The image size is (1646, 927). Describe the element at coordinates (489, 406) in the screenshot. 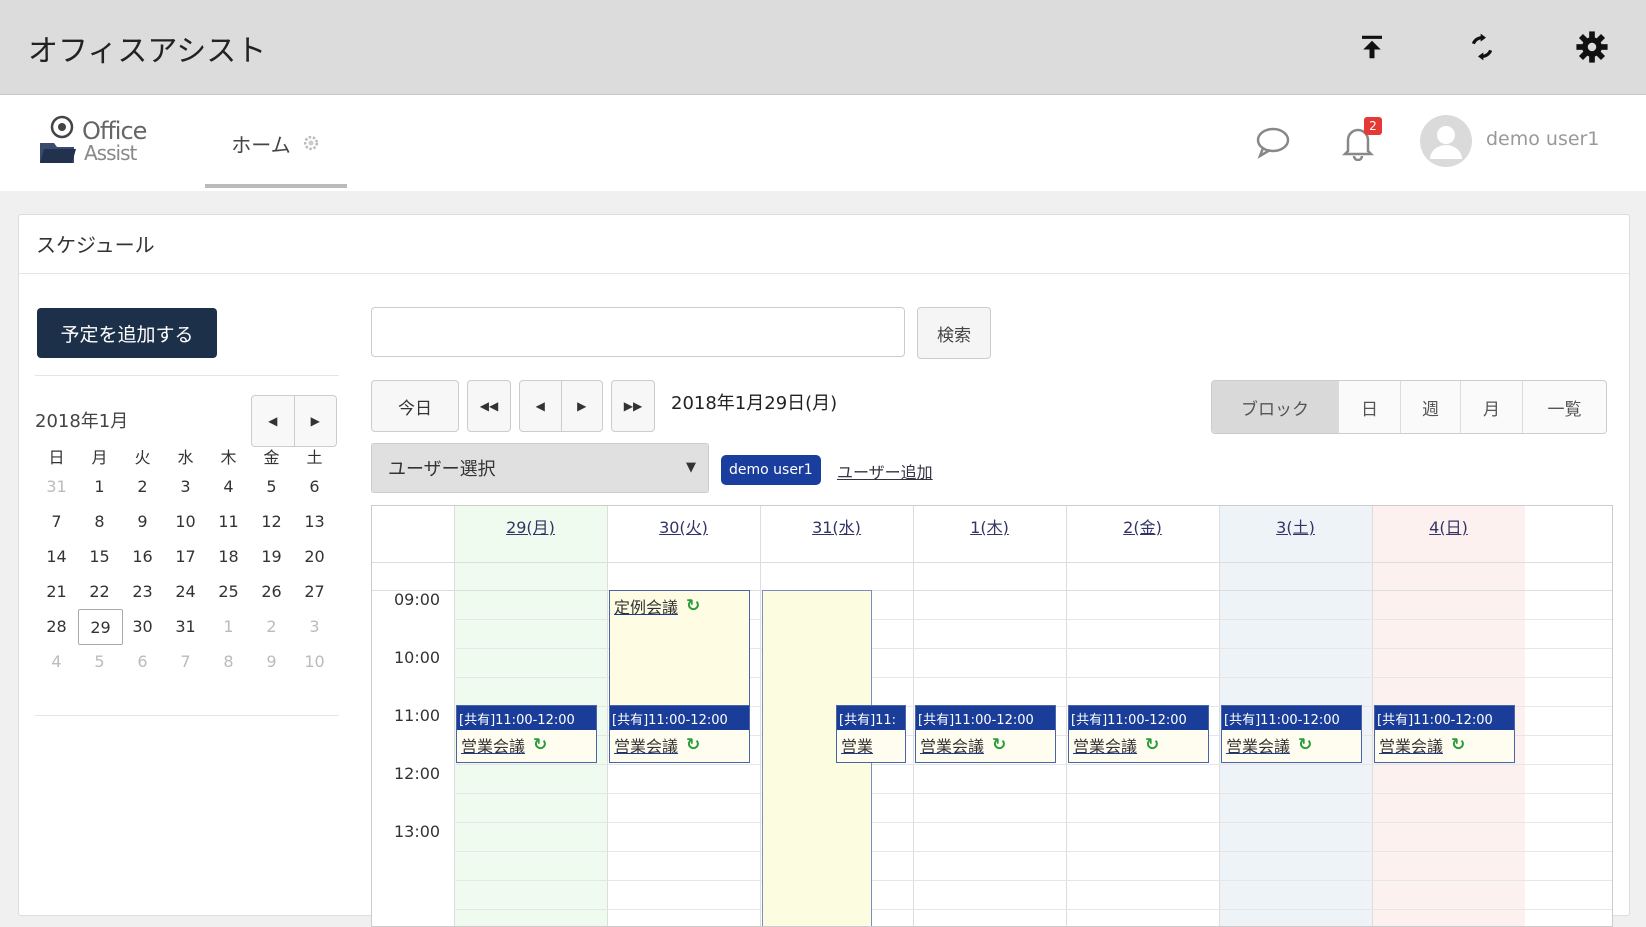

I see `prev-week-button: ◀◀` at that location.